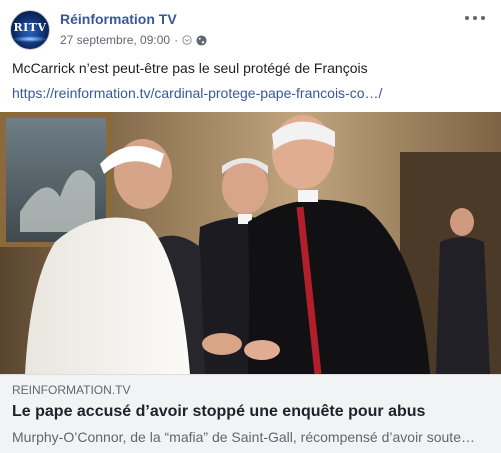 This screenshot has height=453, width=501. I want to click on page-name: Réinformation TV, so click(118, 19).